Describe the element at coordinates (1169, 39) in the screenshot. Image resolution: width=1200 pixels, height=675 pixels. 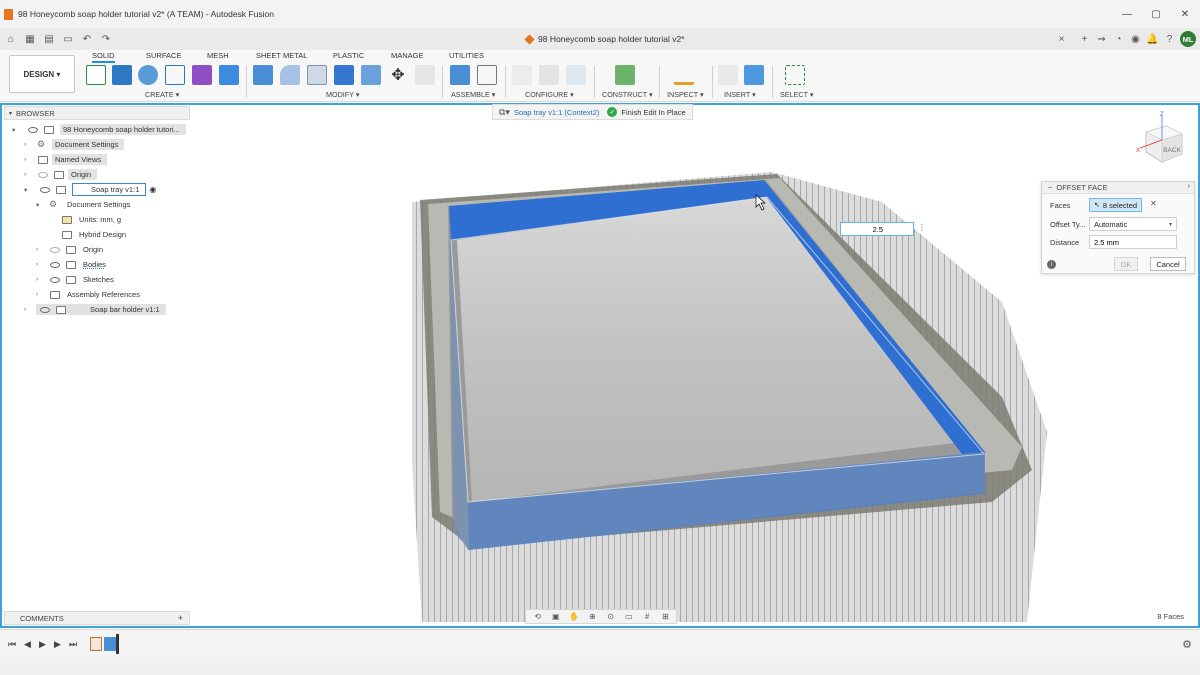
I see `help-icon: ?` at that location.